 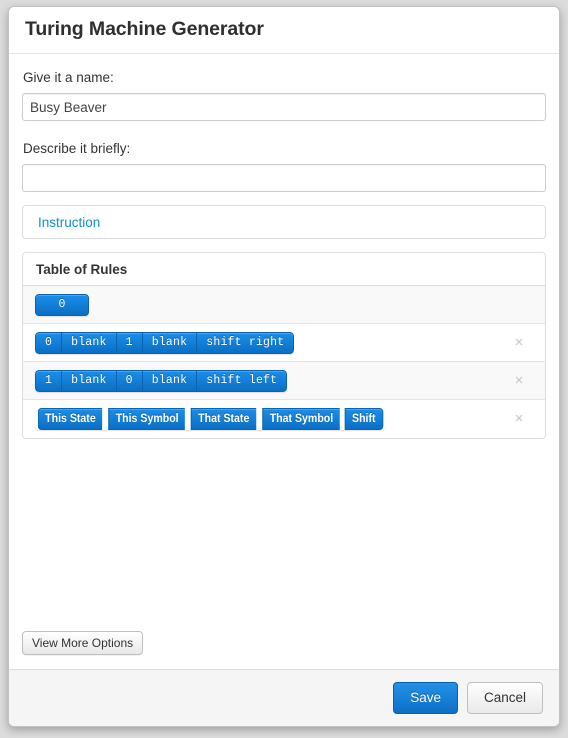 What do you see at coordinates (425, 698) in the screenshot?
I see `save-button: Save` at bounding box center [425, 698].